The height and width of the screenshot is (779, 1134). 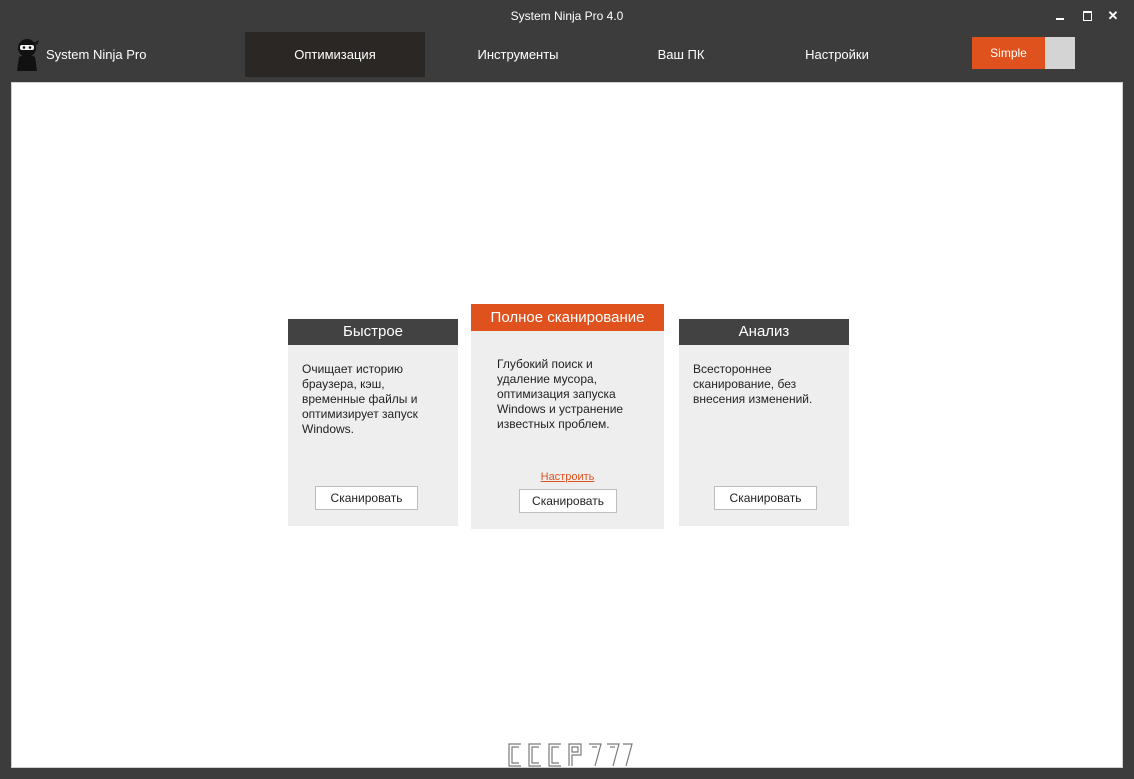 What do you see at coordinates (373, 332) in the screenshot?
I see `quick-scan-title: Быстрое` at bounding box center [373, 332].